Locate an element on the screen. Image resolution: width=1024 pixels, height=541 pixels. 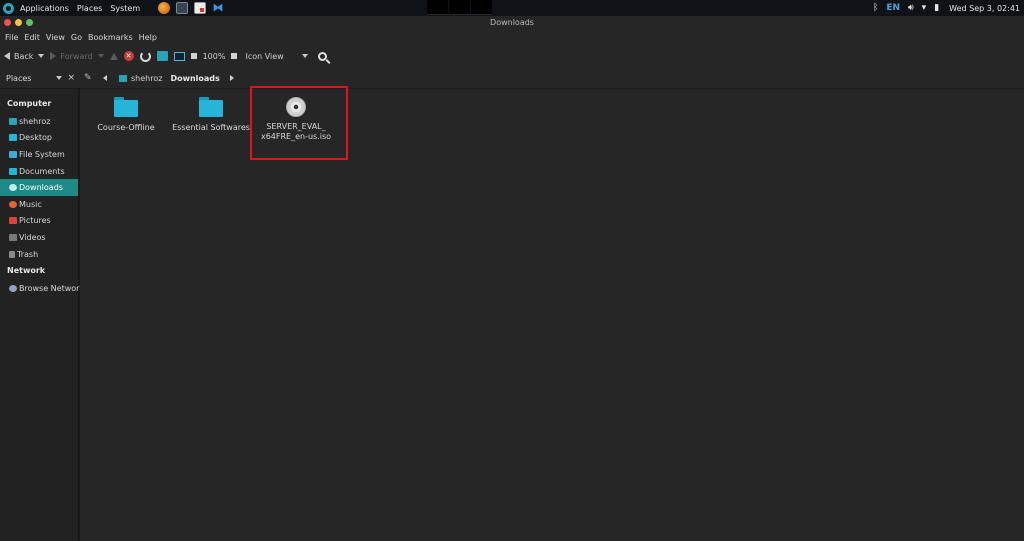
up-arrow-icon is located at coordinates (113, 56).